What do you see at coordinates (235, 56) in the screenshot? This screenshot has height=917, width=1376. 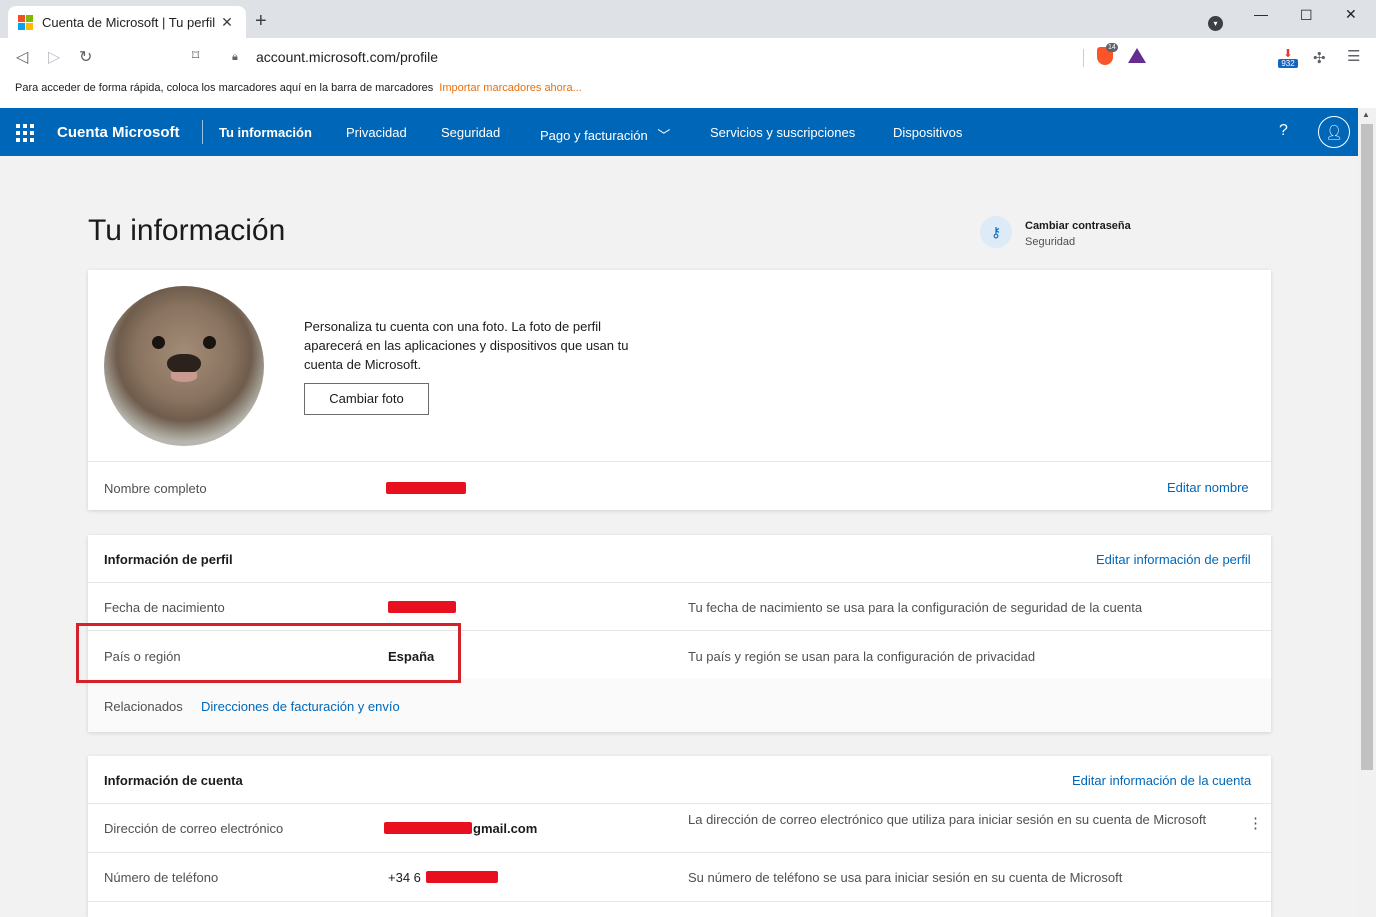 I see `lock-icon: 🔒︎` at bounding box center [235, 56].